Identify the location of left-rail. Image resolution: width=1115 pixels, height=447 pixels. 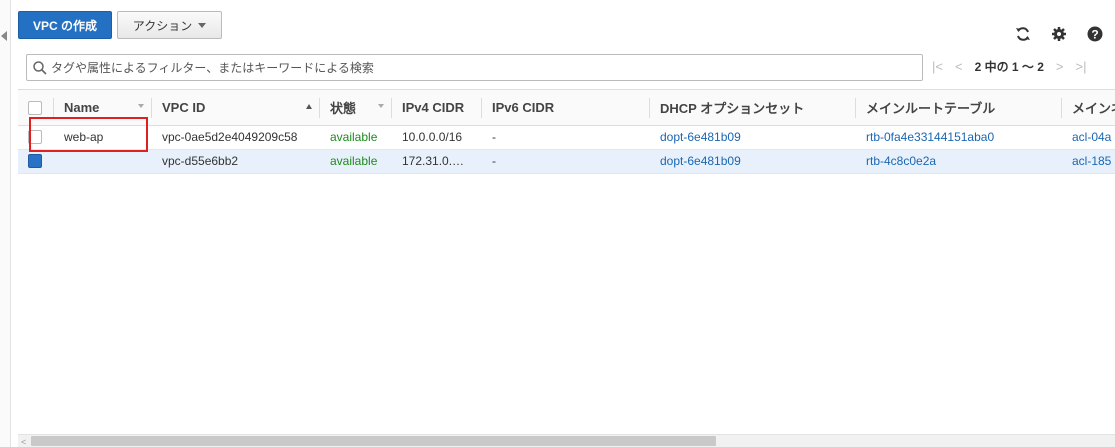
(5, 223).